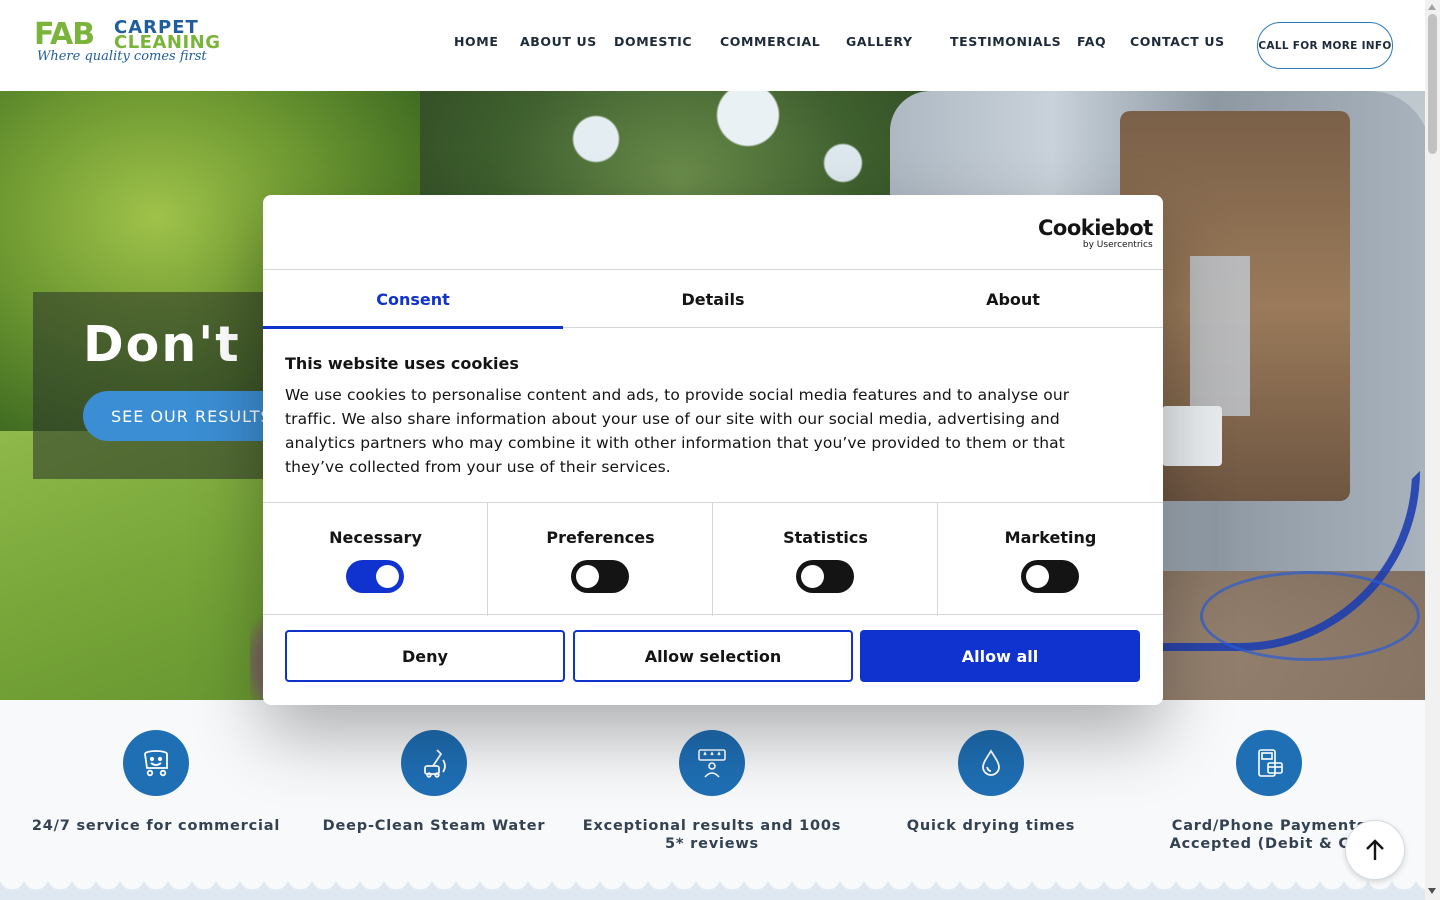 Image resolution: width=1440 pixels, height=900 pixels. Describe the element at coordinates (122, 56) in the screenshot. I see `logo-tagline: Where quality comes first` at that location.